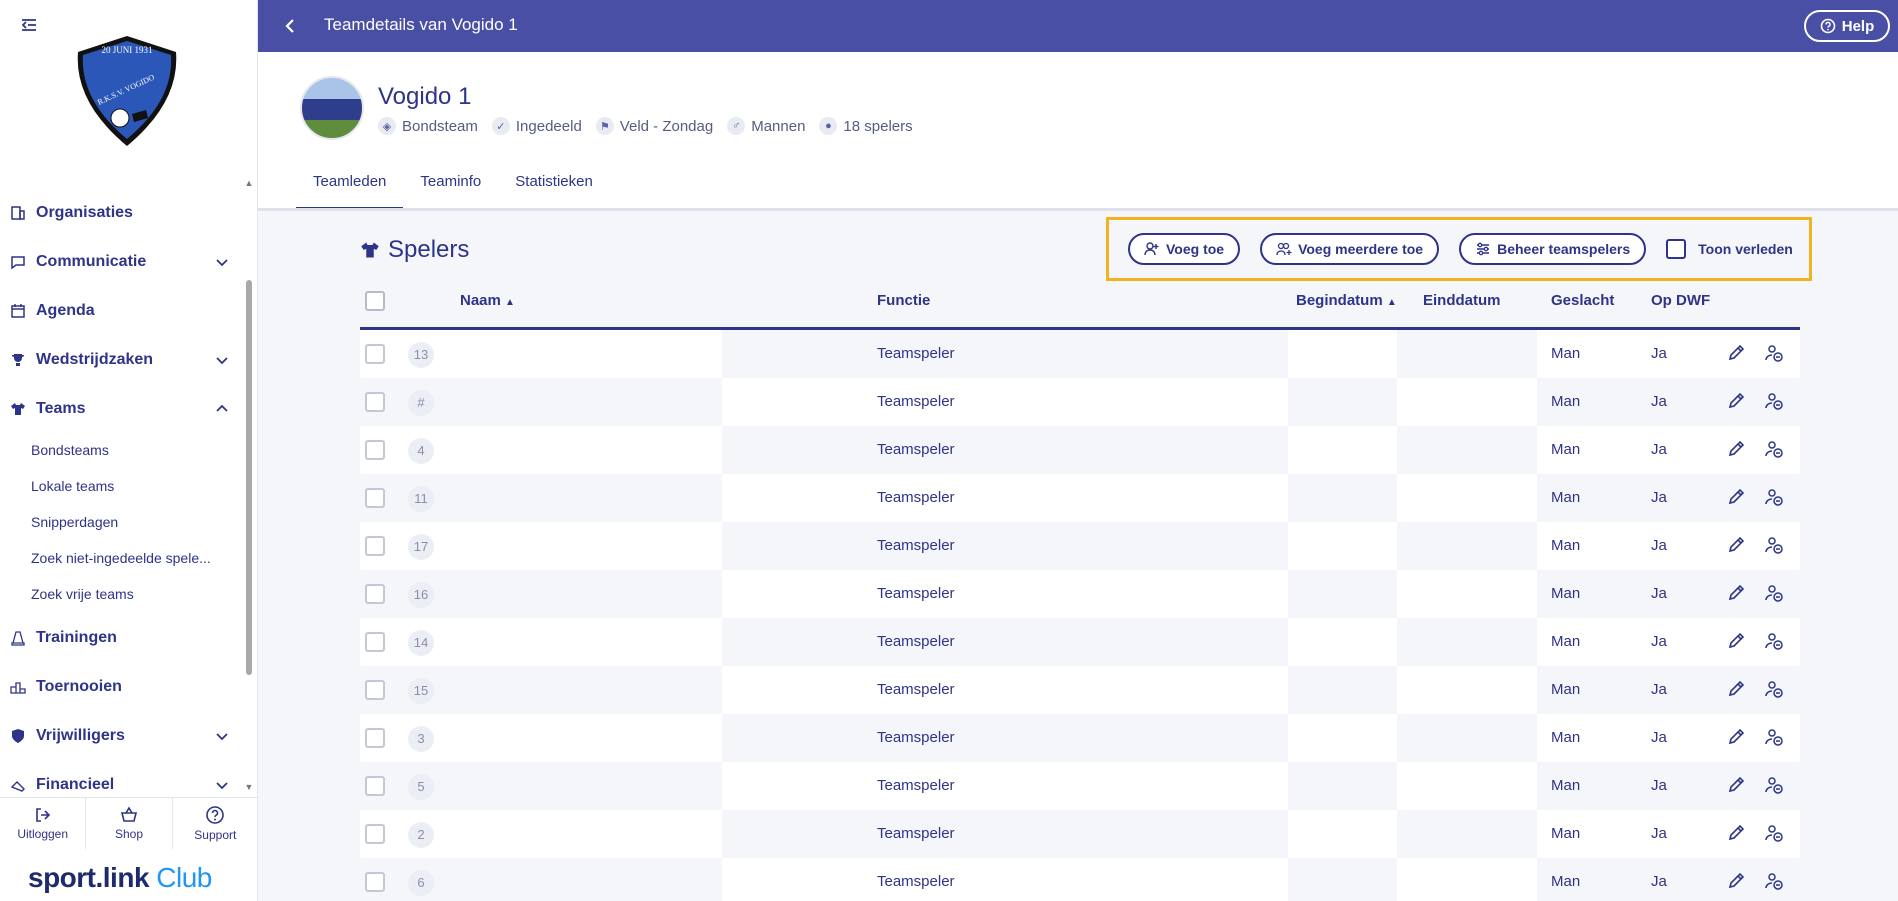 Image resolution: width=1898 pixels, height=901 pixels. I want to click on column-header-geslacht: Geslacht, so click(1582, 300).